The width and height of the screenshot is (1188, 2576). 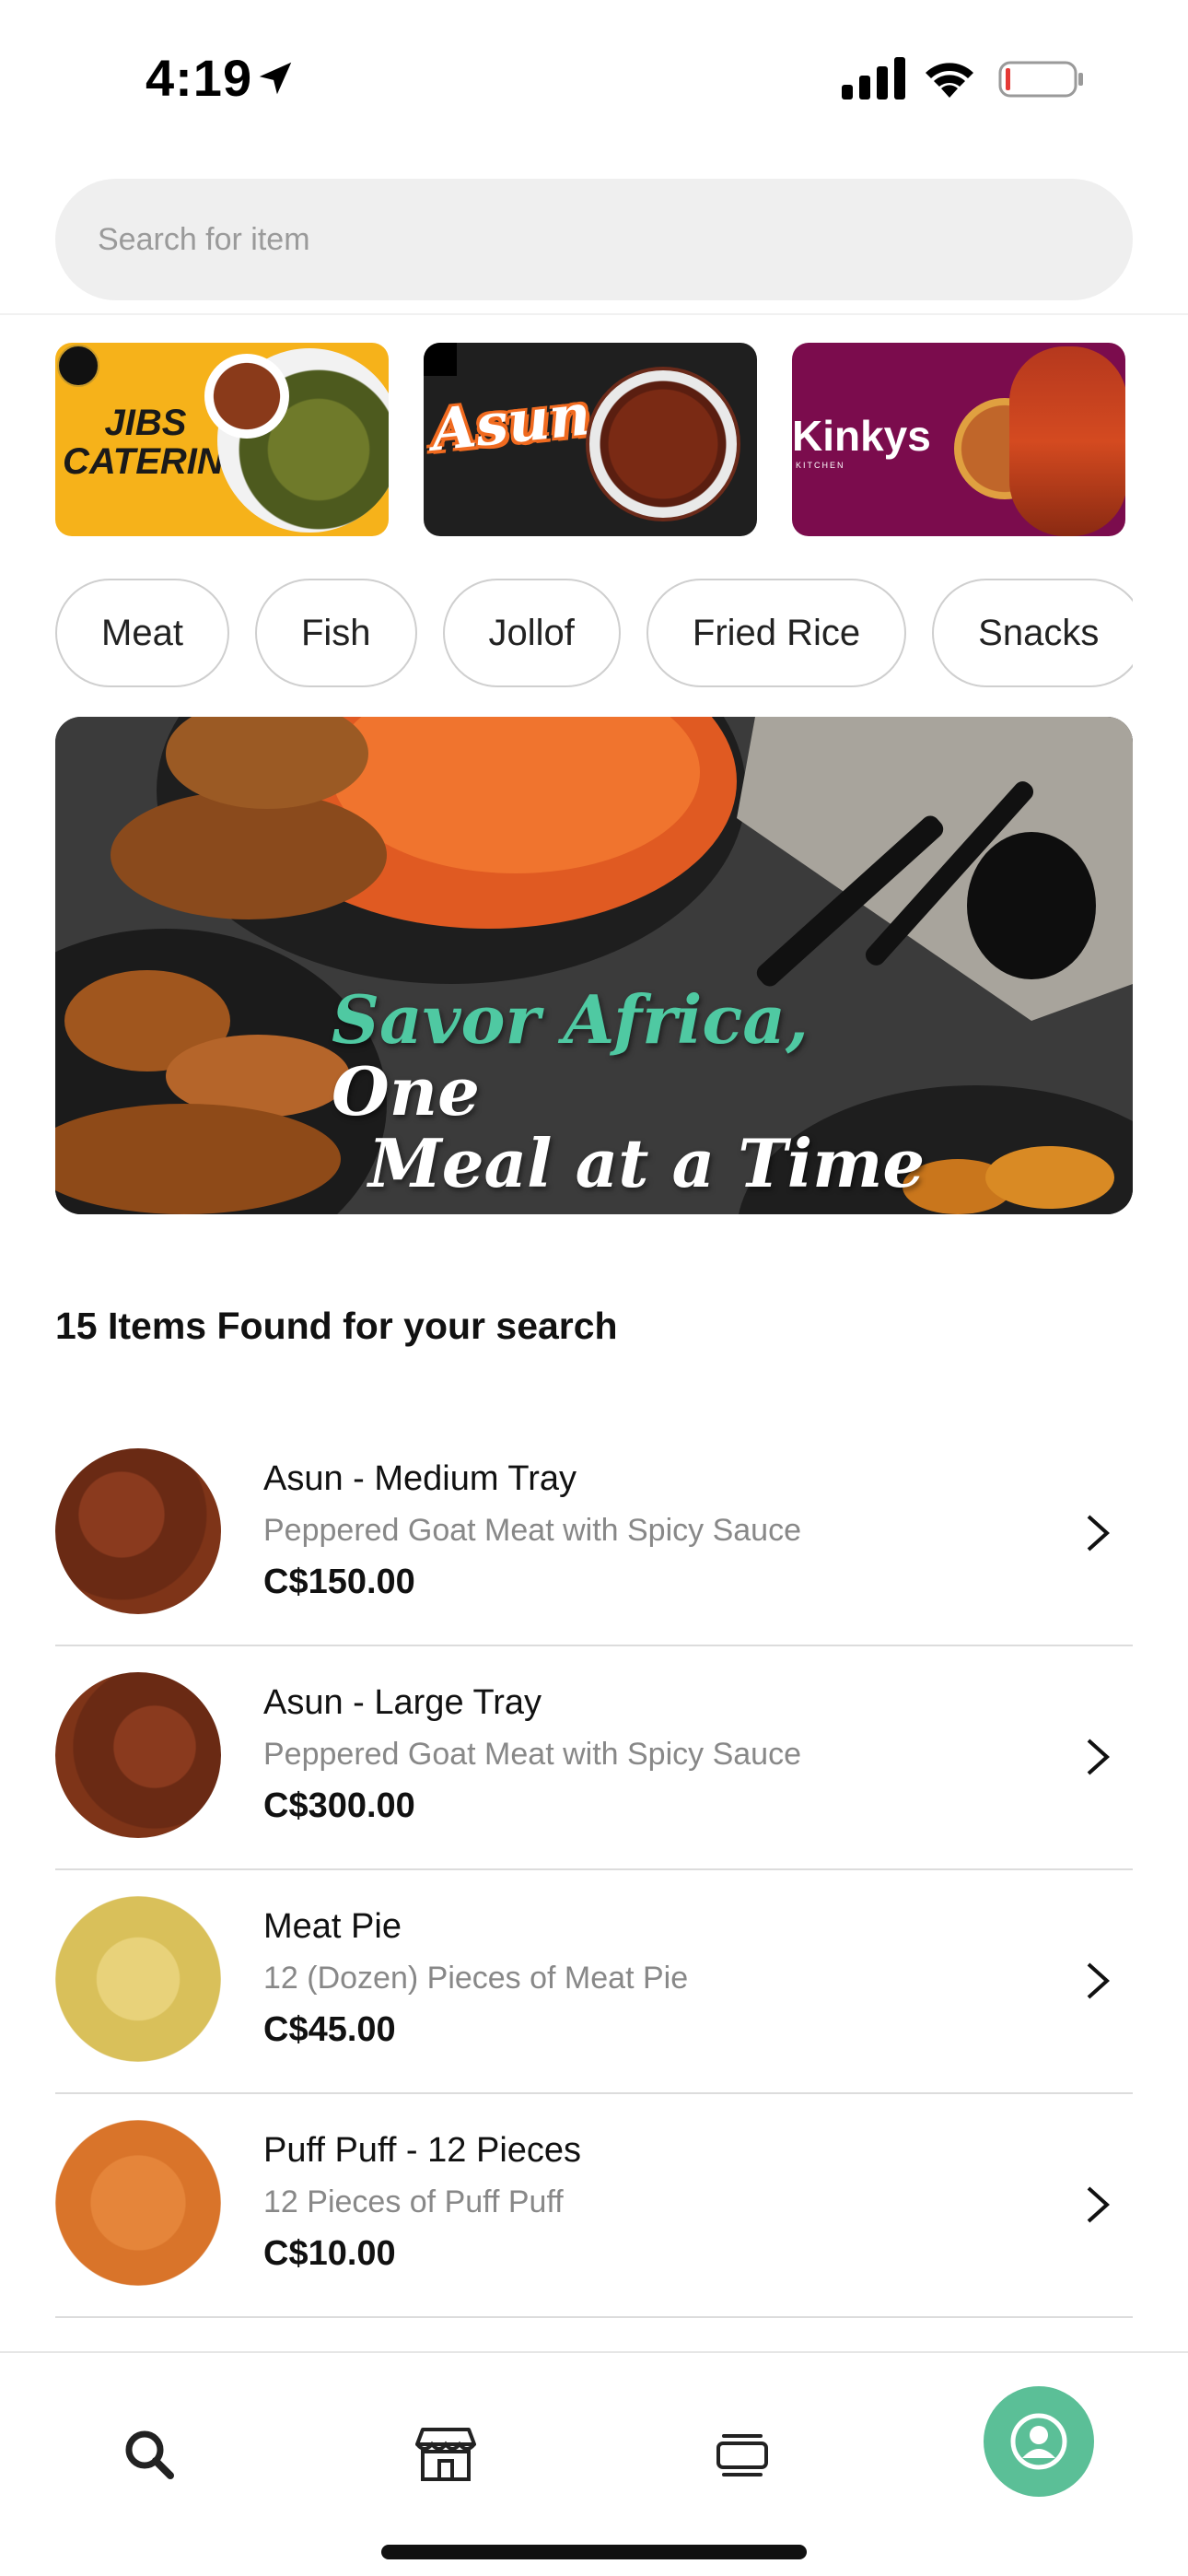 I want to click on results-heading: 15 Items Found for your search, so click(x=336, y=1326).